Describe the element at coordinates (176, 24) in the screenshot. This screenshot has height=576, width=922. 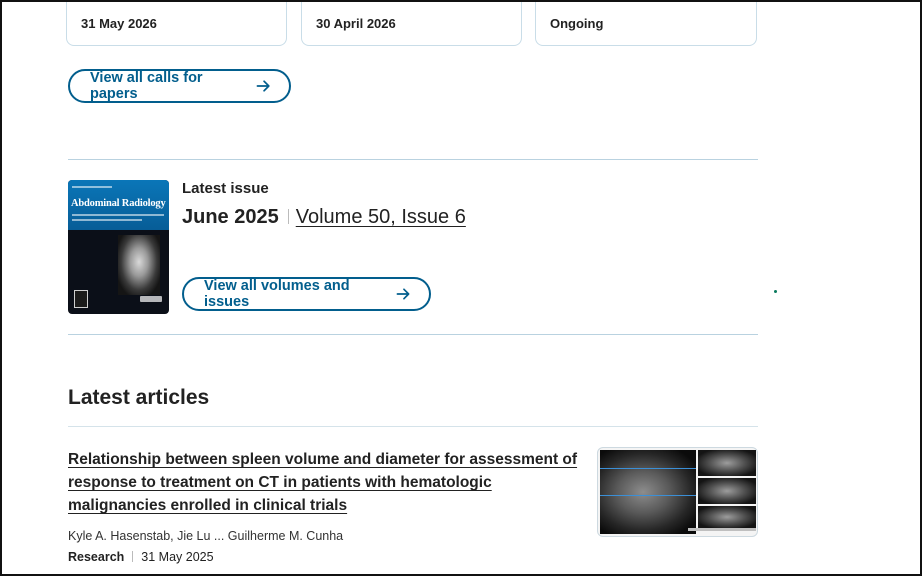
I see `call-card: 31 May 2026` at that location.